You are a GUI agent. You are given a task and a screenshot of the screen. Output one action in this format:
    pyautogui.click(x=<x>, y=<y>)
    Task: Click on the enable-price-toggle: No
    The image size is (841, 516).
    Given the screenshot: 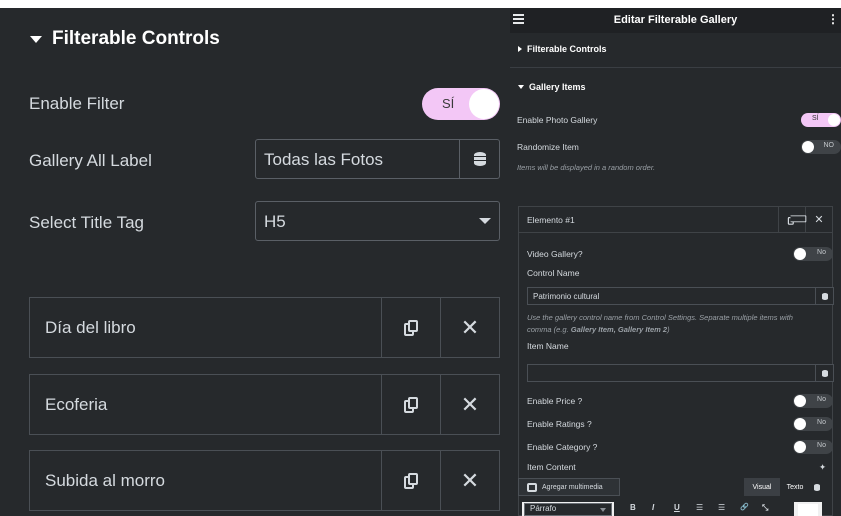 What is the action you would take?
    pyautogui.click(x=813, y=401)
    